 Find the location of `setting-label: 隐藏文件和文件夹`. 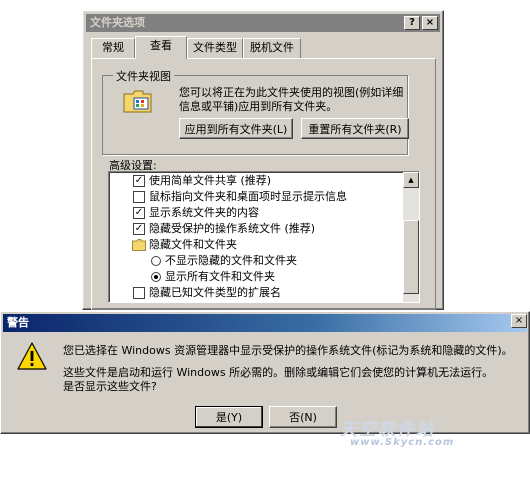

setting-label: 隐藏文件和文件夹 is located at coordinates (193, 244).